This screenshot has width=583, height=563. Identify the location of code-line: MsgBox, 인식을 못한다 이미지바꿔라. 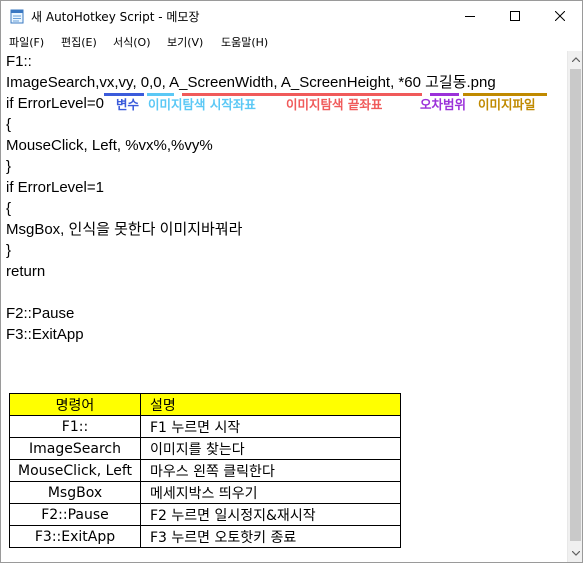
(124, 229).